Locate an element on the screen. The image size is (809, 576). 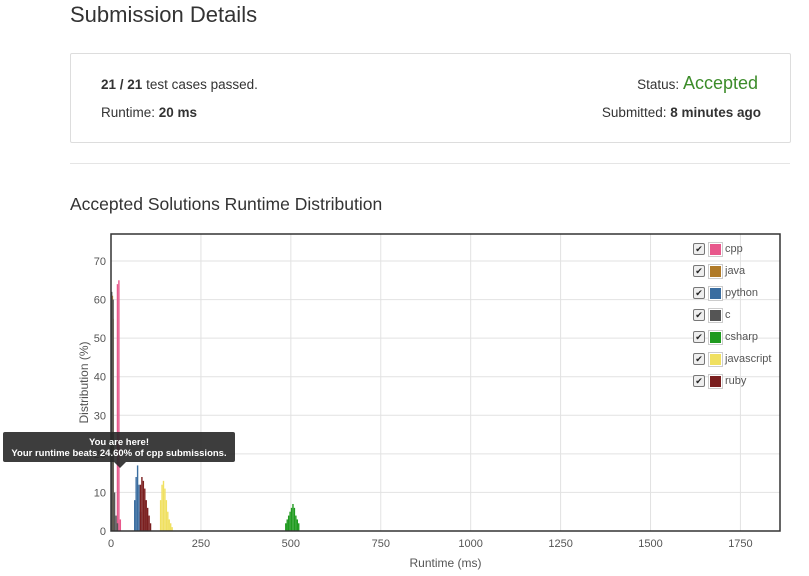
legend-item-cpp: ✔ cpp is located at coordinates (738, 249).